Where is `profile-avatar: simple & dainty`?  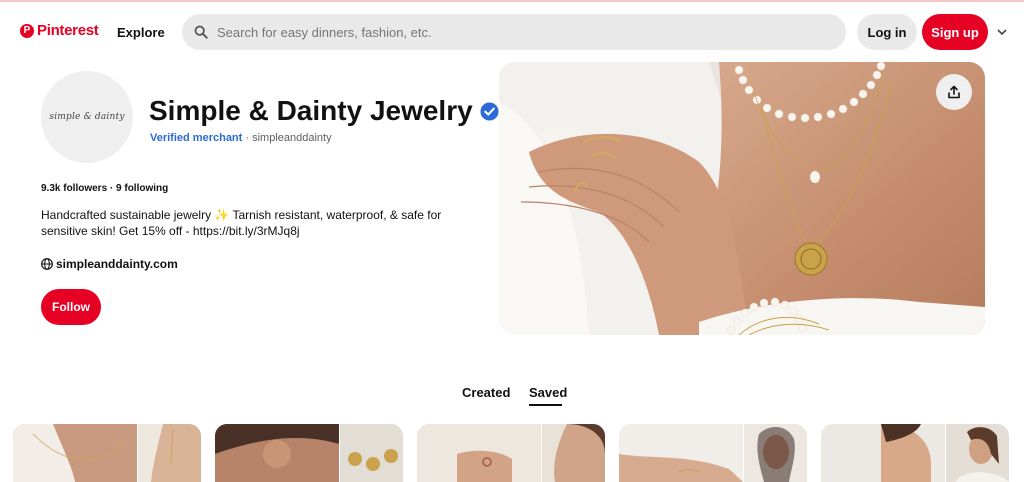
profile-avatar: simple & dainty is located at coordinates (87, 117).